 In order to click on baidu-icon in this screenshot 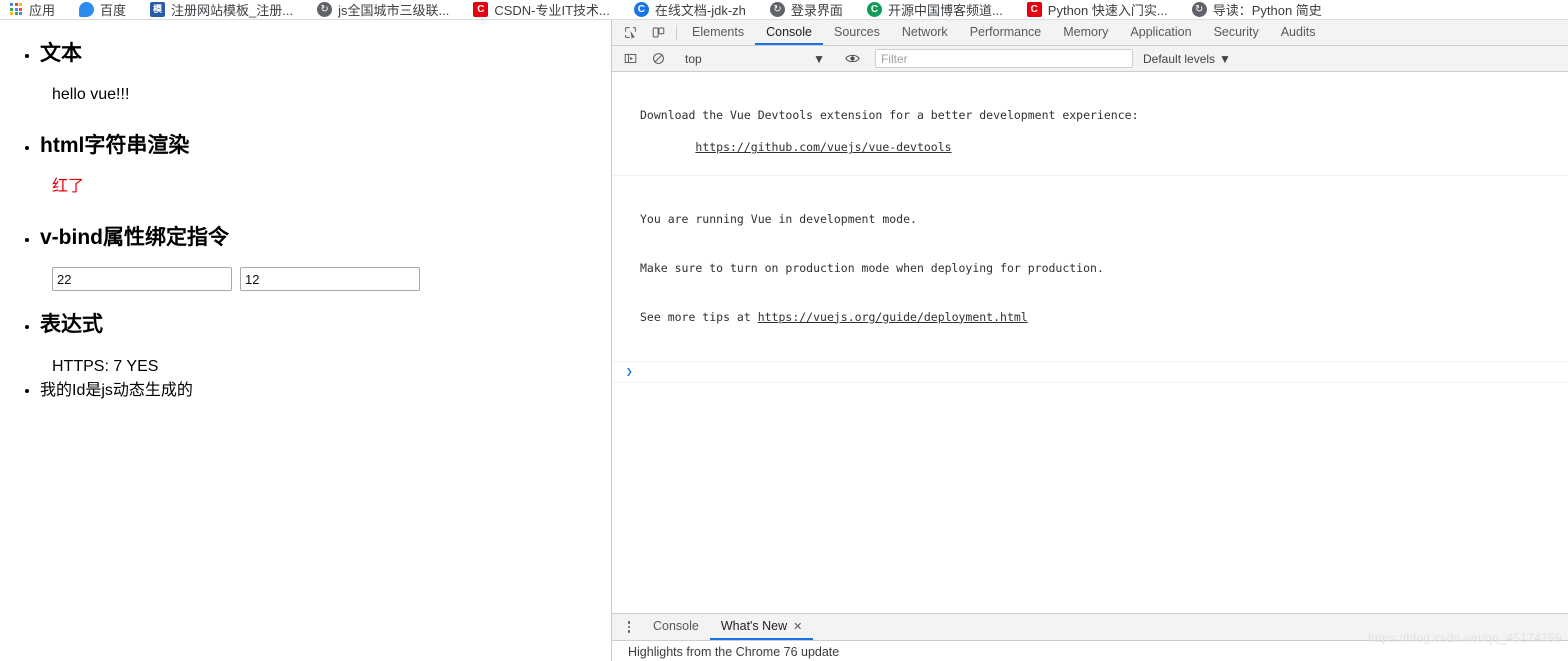, I will do `click(87, 9)`.